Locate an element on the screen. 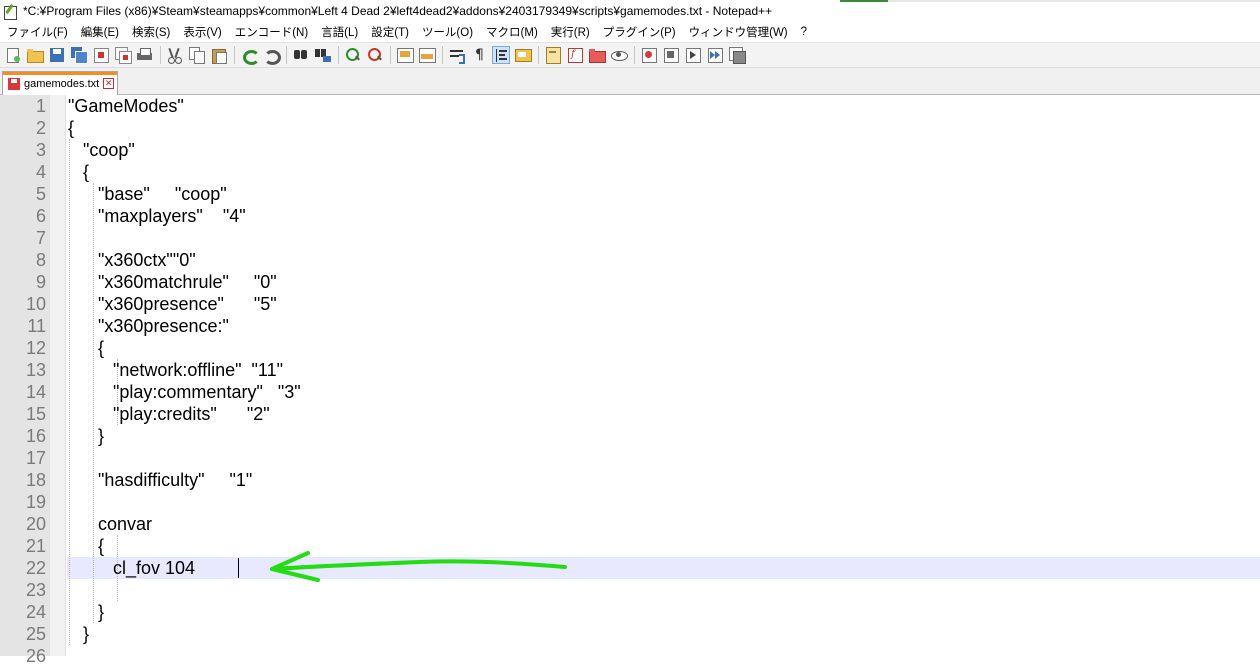 The height and width of the screenshot is (667, 1260). redo-icon is located at coordinates (271, 55).